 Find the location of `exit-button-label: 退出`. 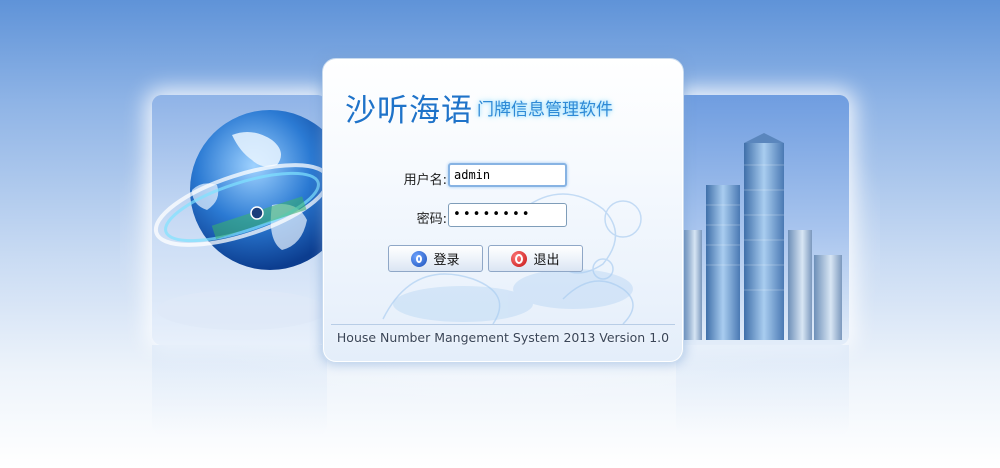

exit-button-label: 退出 is located at coordinates (546, 260).